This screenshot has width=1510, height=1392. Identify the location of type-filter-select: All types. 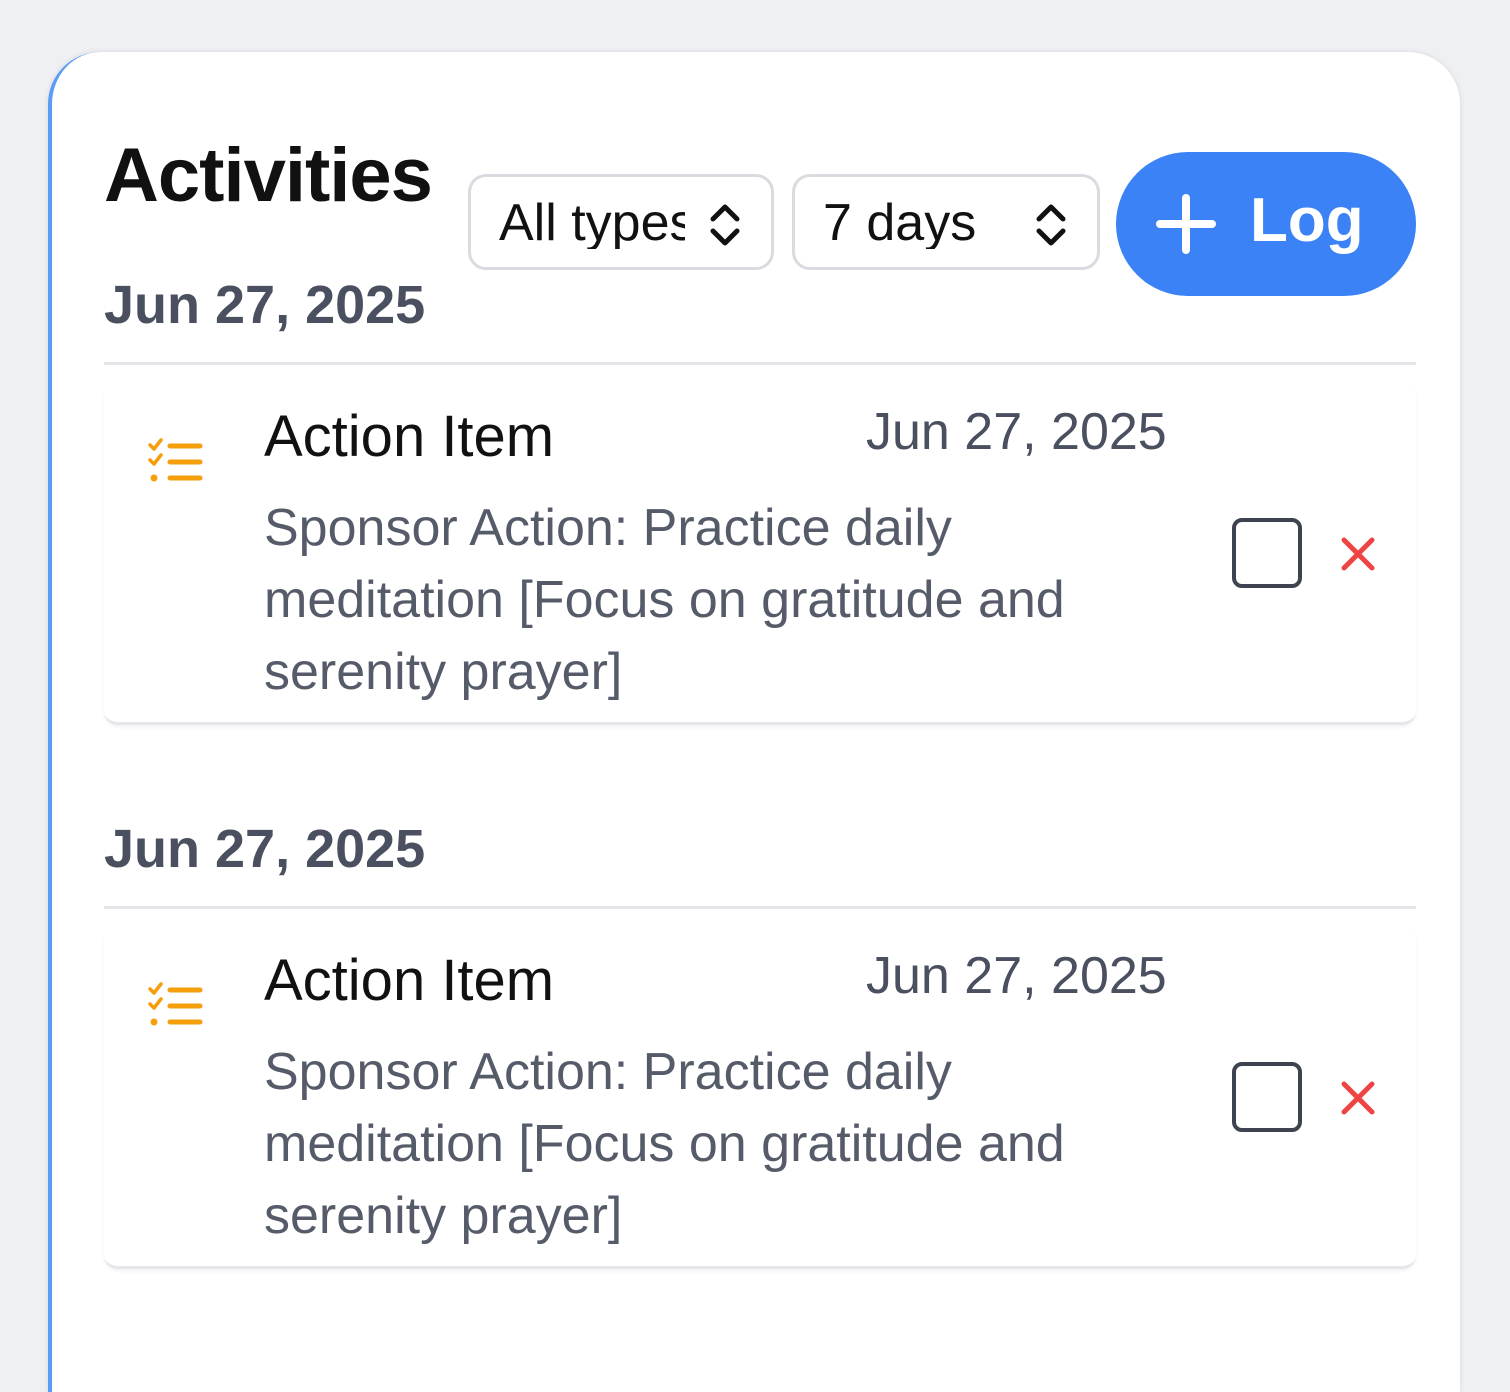
(621, 222).